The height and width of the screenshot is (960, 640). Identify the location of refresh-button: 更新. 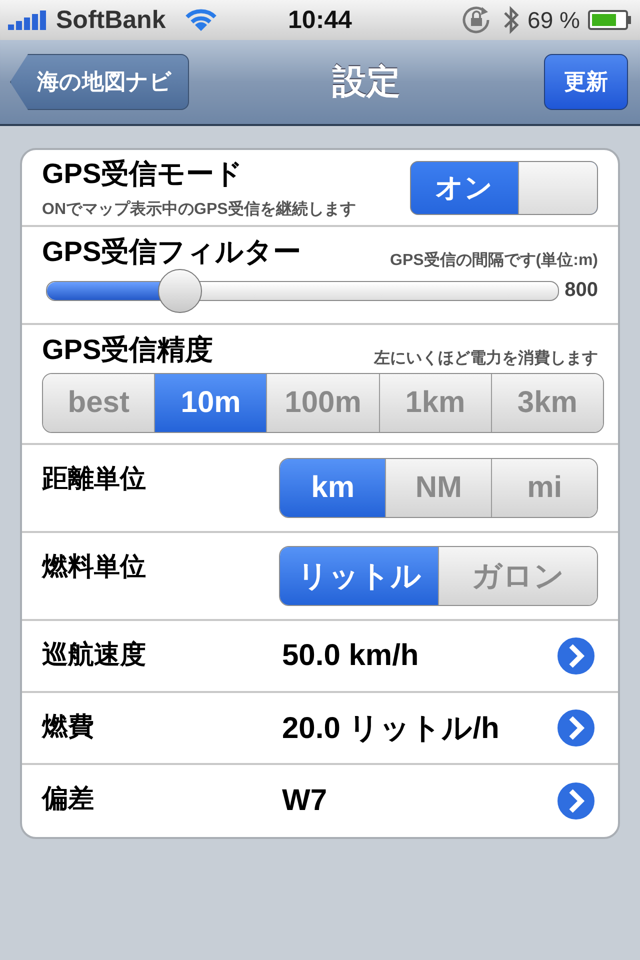
(586, 82).